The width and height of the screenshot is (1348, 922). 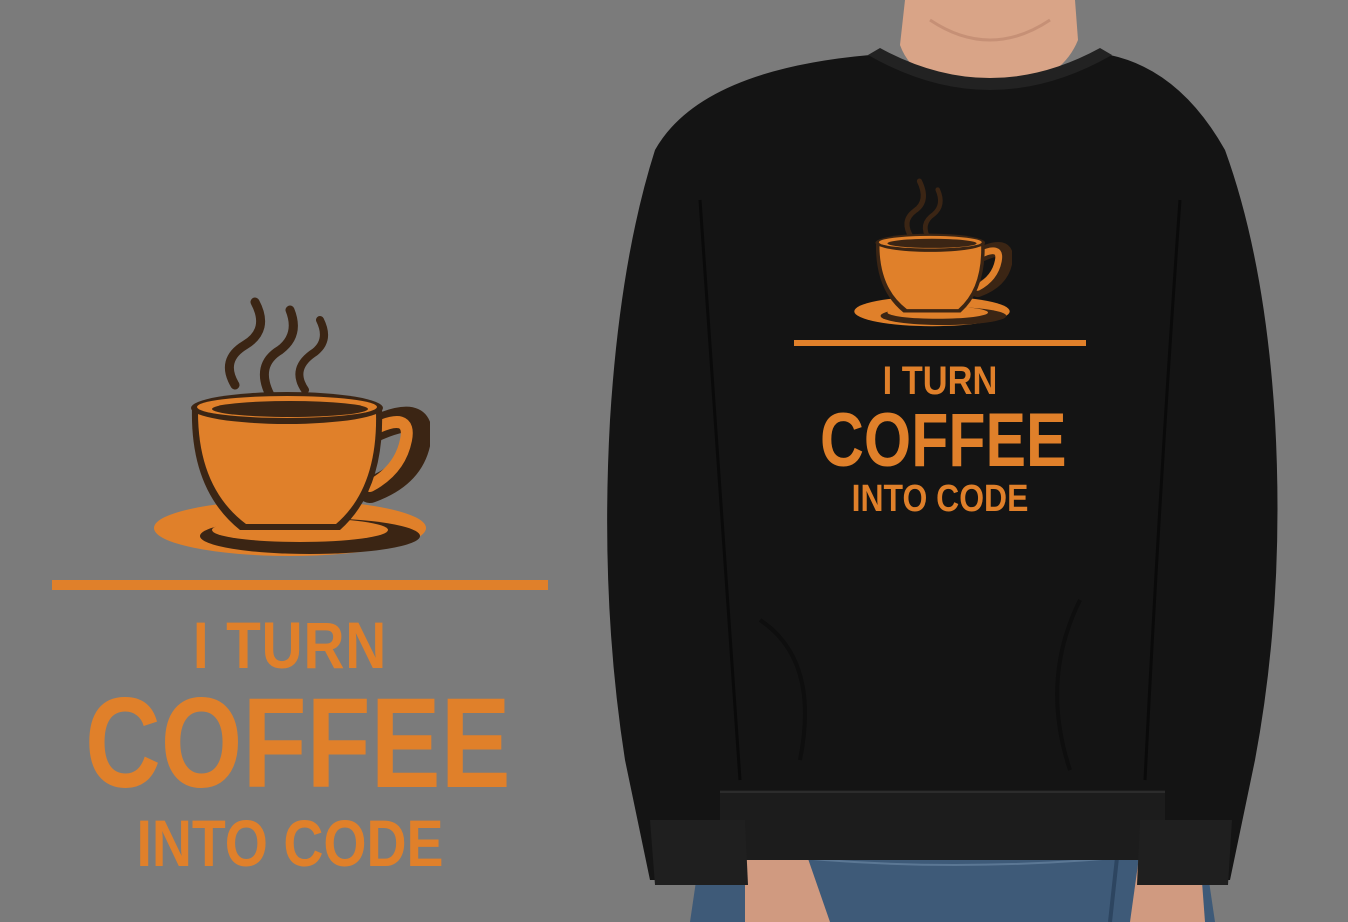 I want to click on left-cuff, so click(x=699, y=852).